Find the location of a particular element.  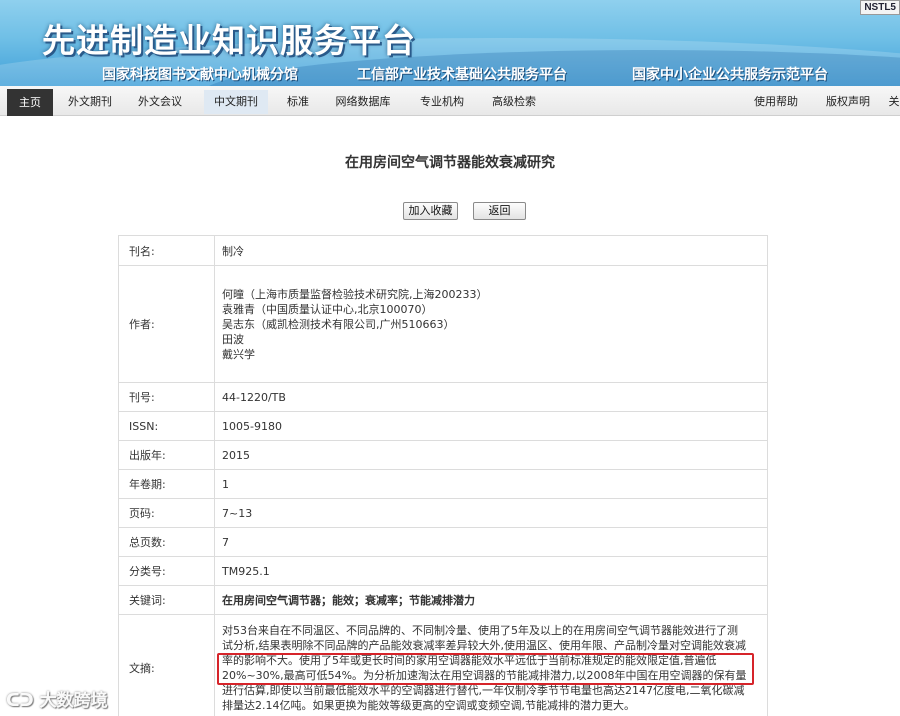

nav-item-professional-institutions: 专业机构 is located at coordinates (442, 102).